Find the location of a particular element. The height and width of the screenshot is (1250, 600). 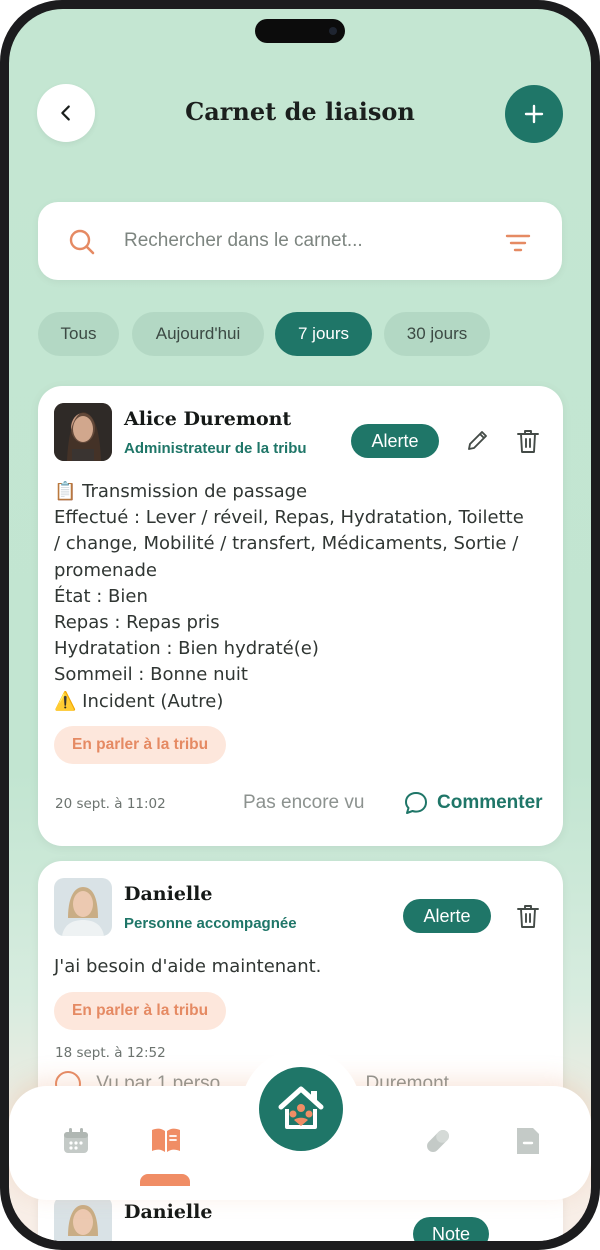

body-line: J'ai besoin d'aide maintenant. is located at coordinates (188, 966).